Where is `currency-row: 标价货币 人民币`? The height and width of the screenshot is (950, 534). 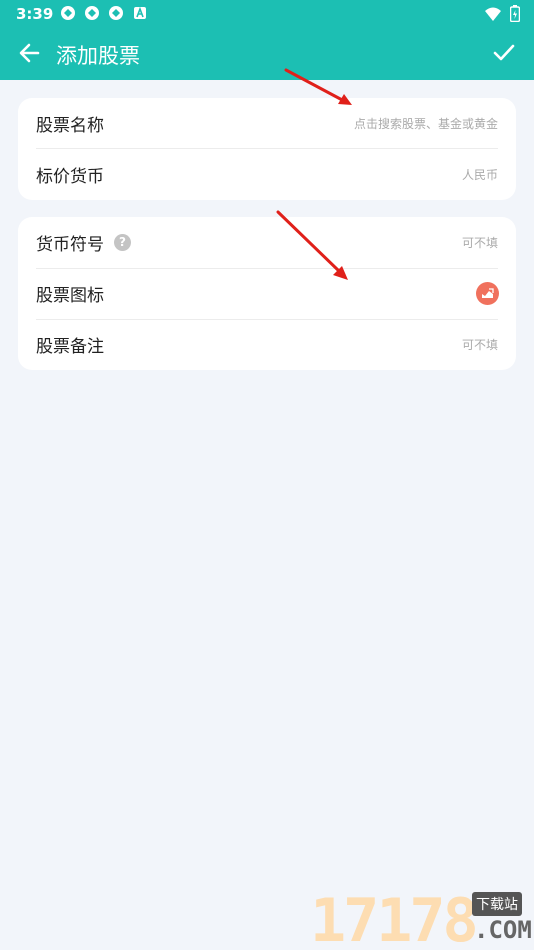 currency-row: 标价货币 人民币 is located at coordinates (267, 174).